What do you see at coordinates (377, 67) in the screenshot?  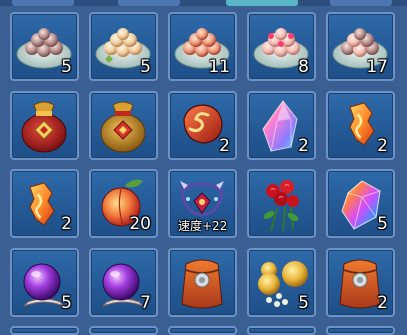 I see `item-count: 17` at bounding box center [377, 67].